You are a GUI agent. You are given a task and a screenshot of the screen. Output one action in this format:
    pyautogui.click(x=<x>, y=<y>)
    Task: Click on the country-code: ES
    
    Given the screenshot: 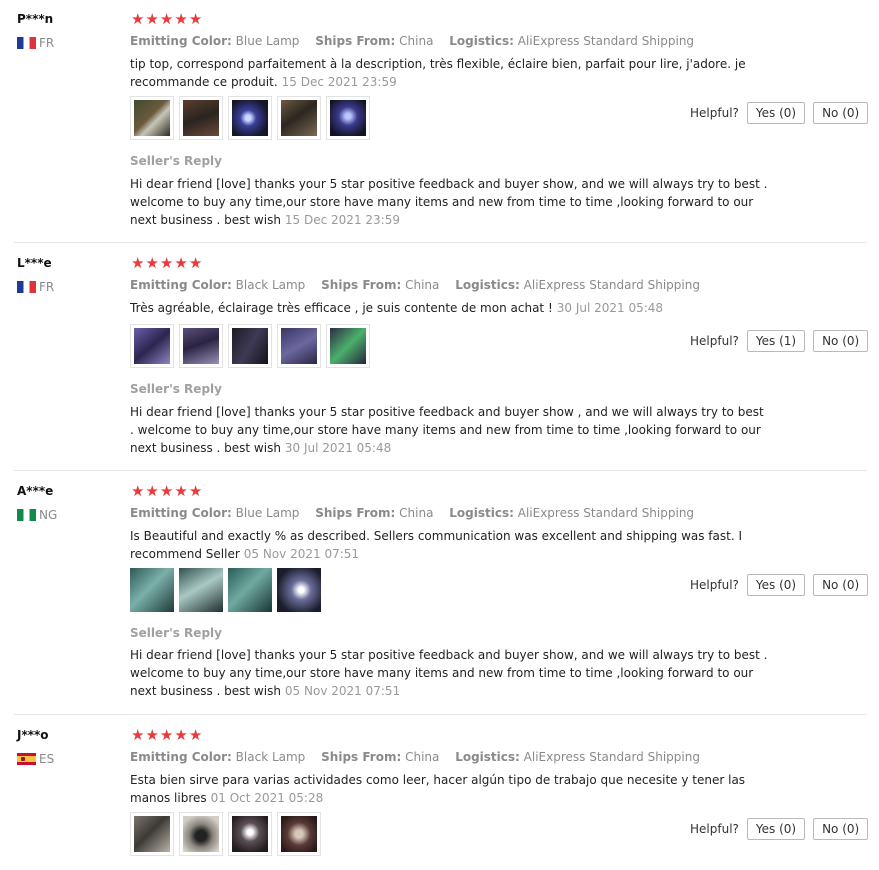 What is the action you would take?
    pyautogui.click(x=47, y=759)
    